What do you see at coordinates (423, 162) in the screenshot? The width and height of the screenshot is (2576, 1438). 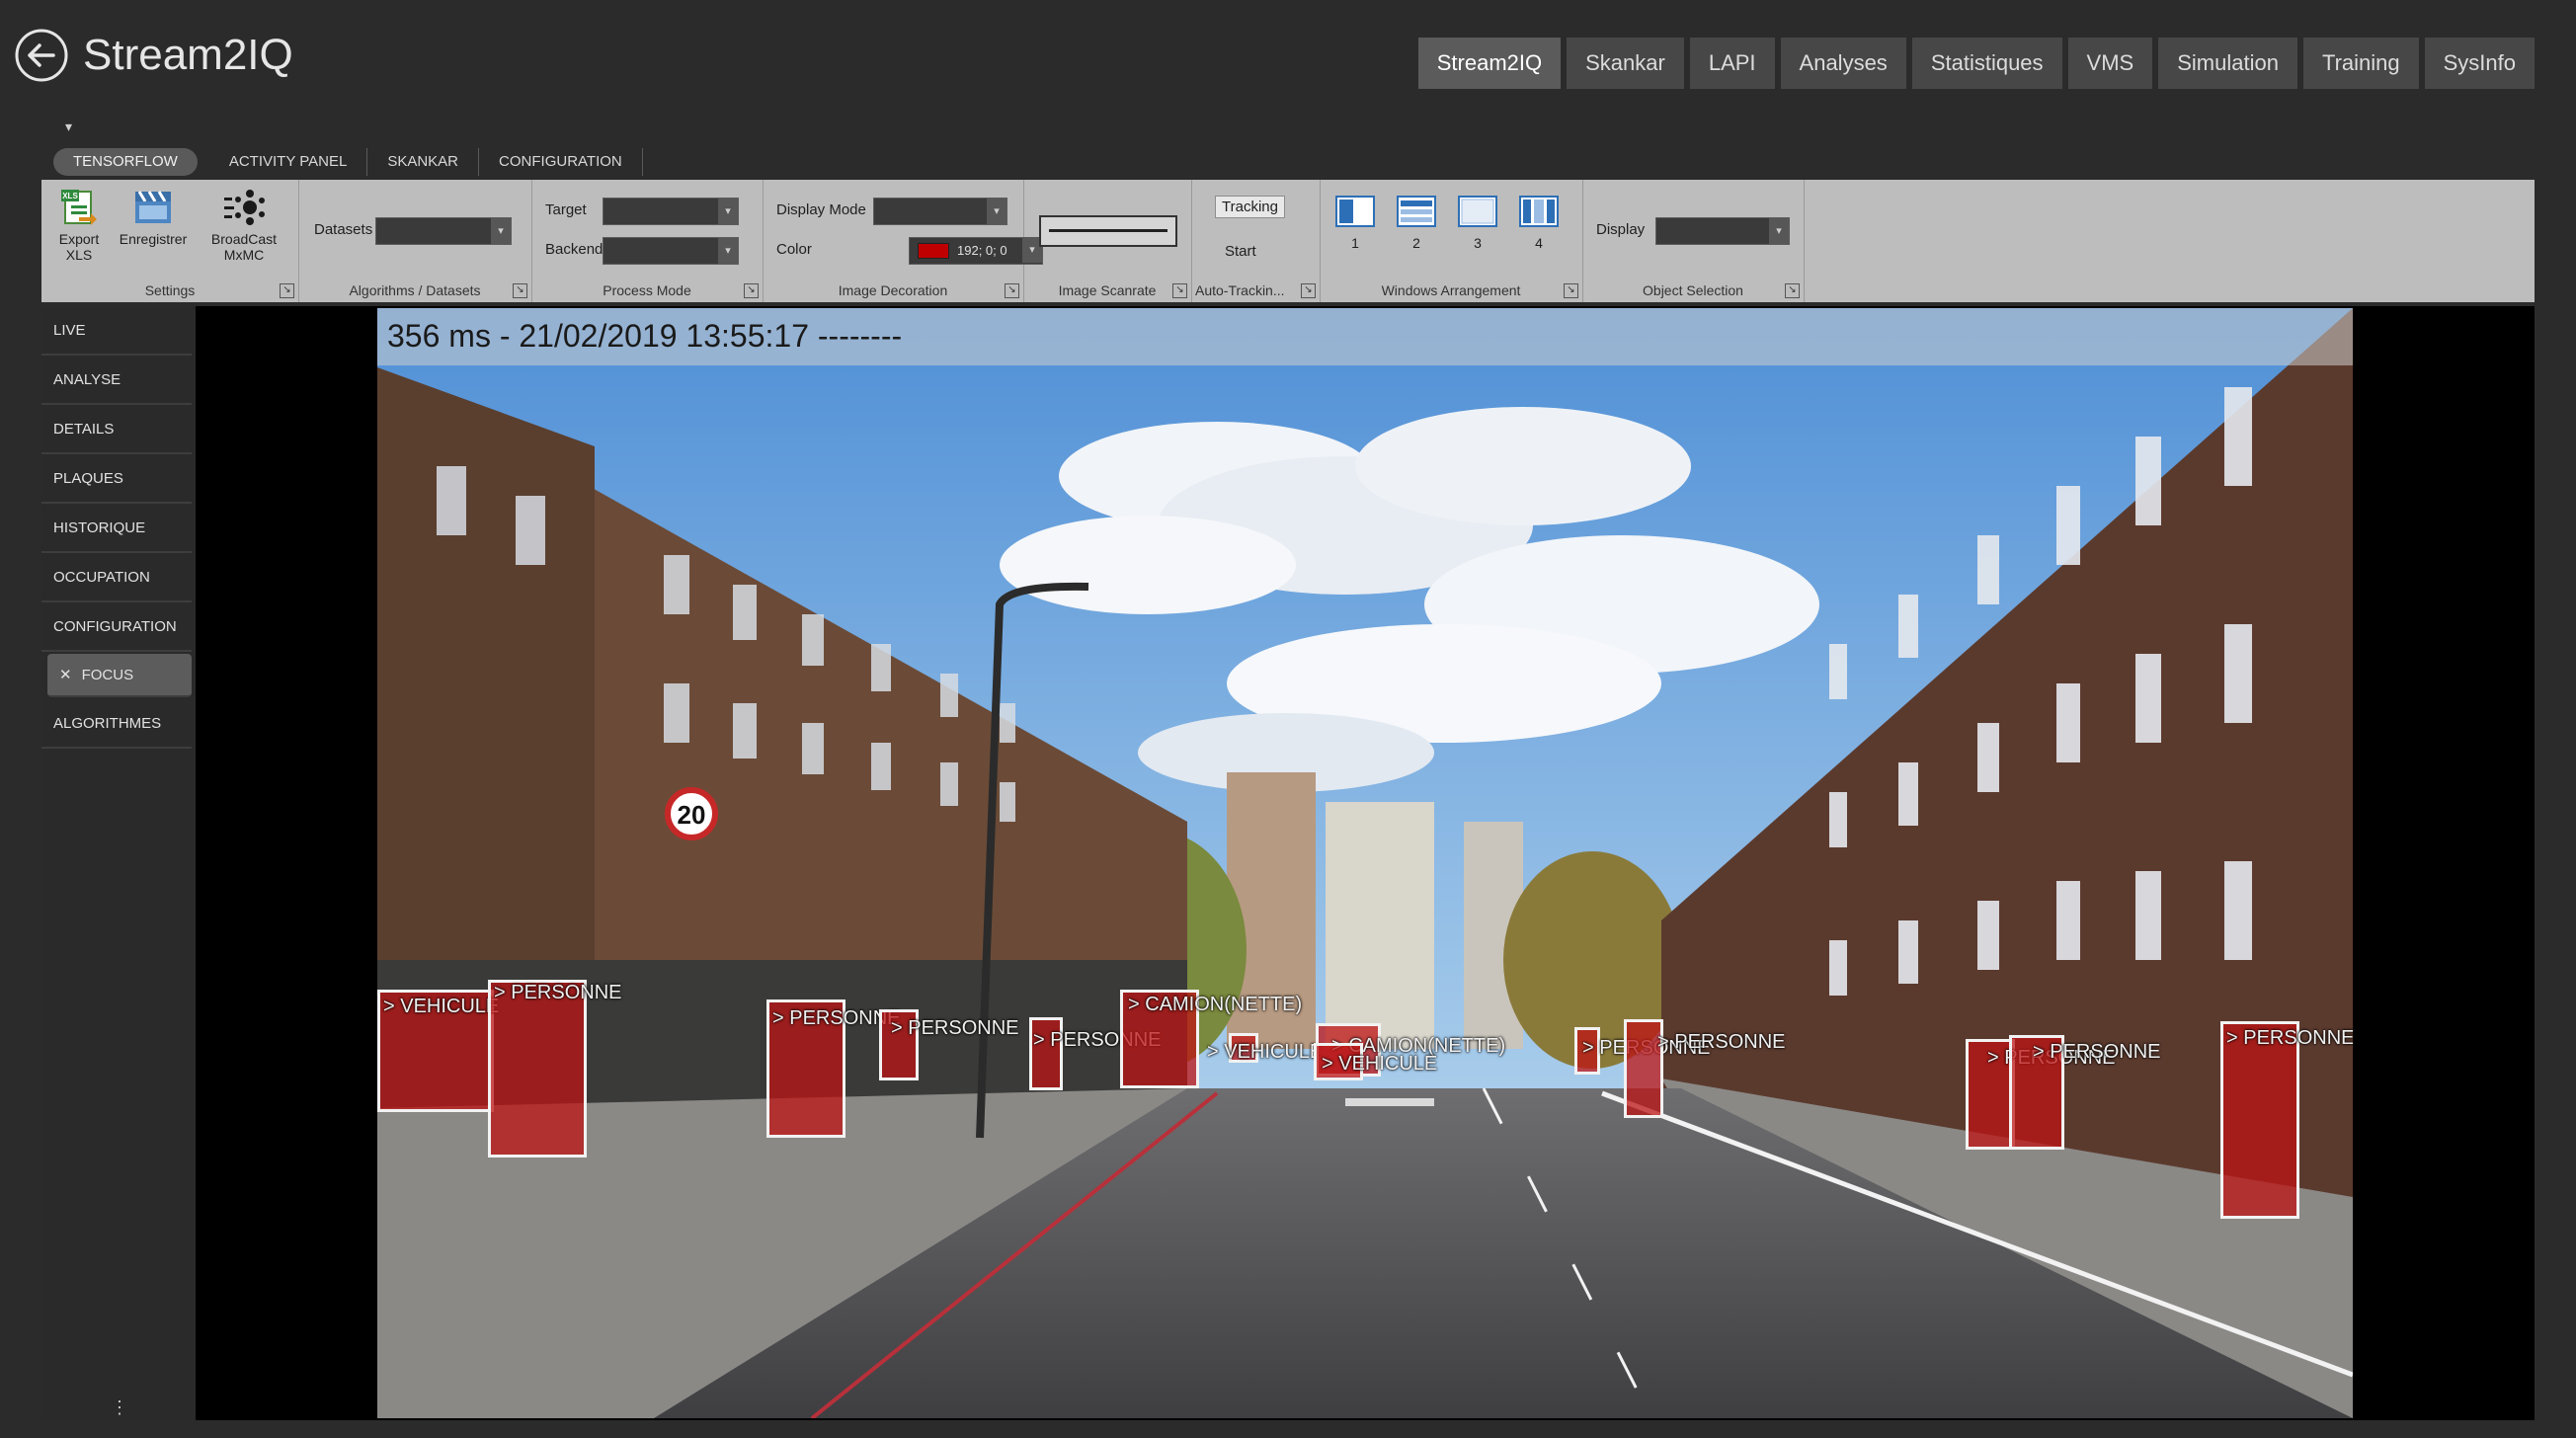 I see `tab-skankar: SKANKAR` at bounding box center [423, 162].